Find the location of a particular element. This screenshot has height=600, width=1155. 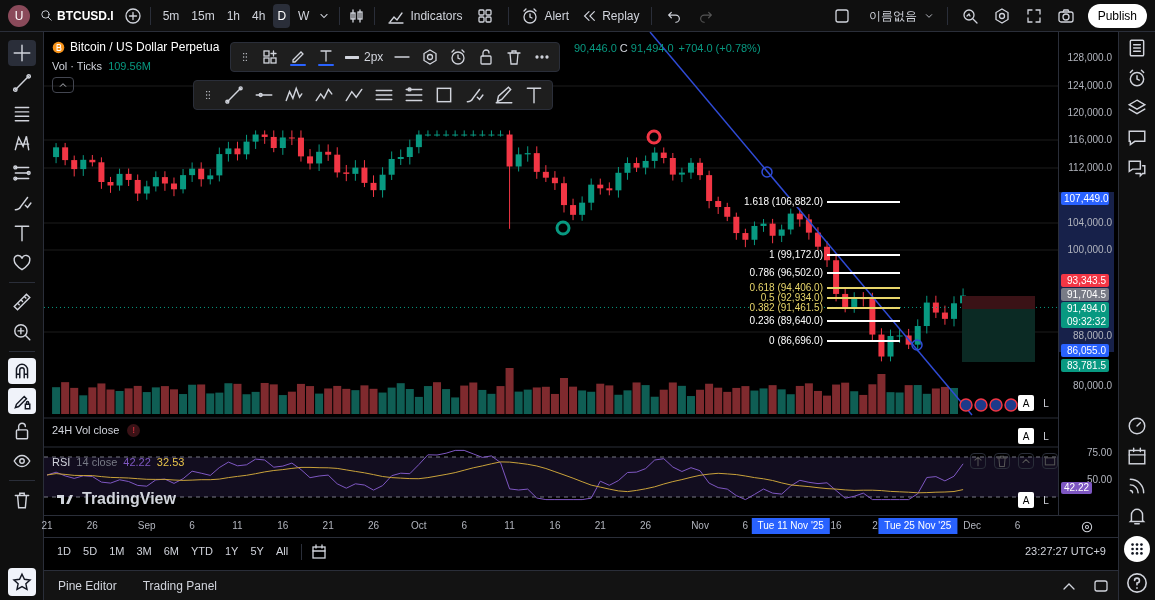

time-tick: Dec is located at coordinates (972, 526).